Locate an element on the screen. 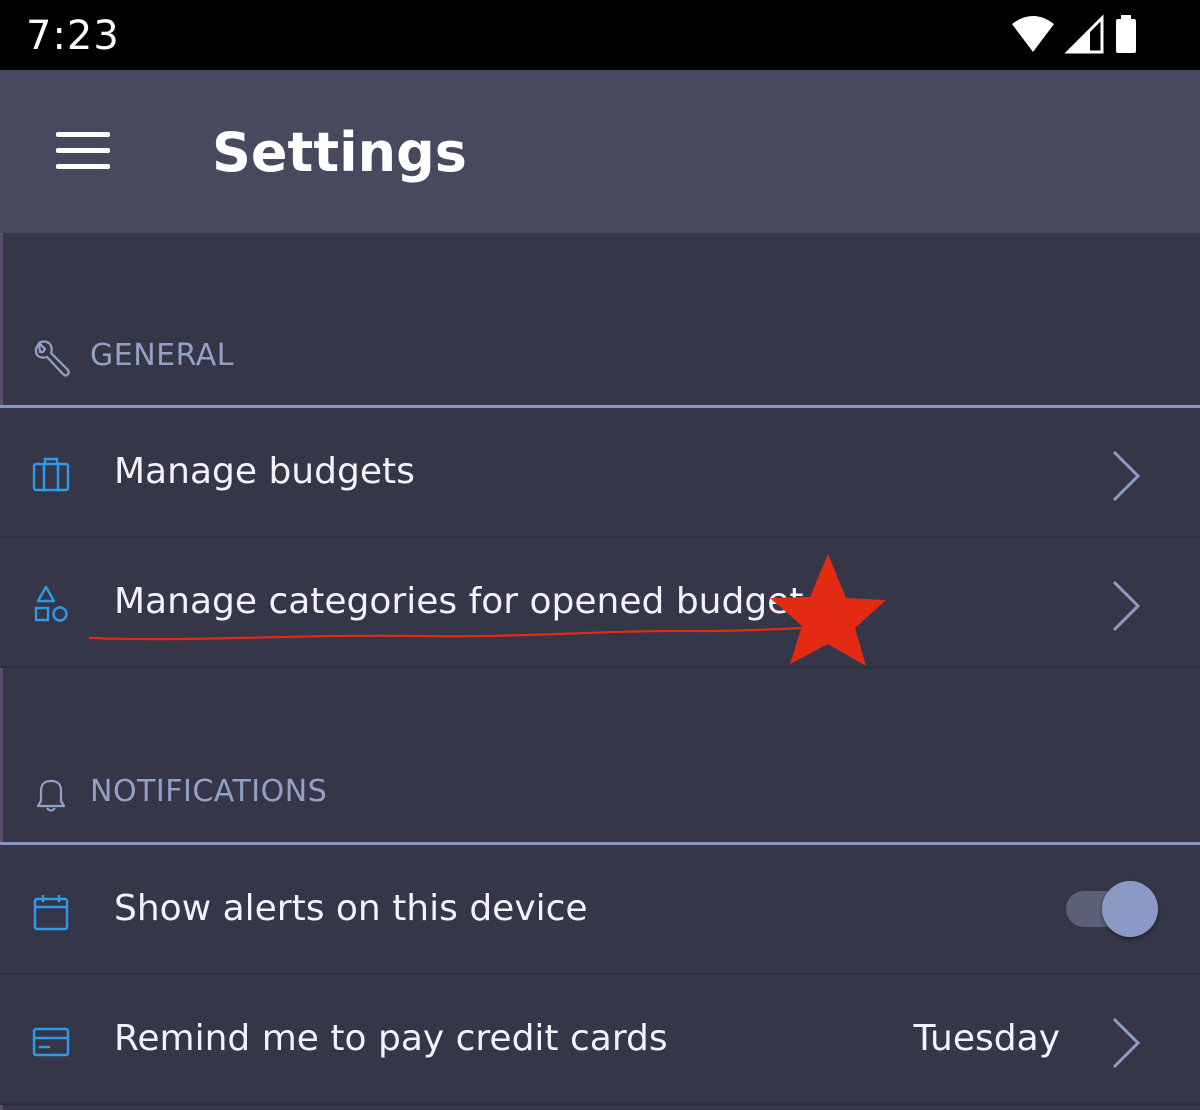 Image resolution: width=1200 pixels, height=1110 pixels. wrench-icon is located at coordinates (52, 358).